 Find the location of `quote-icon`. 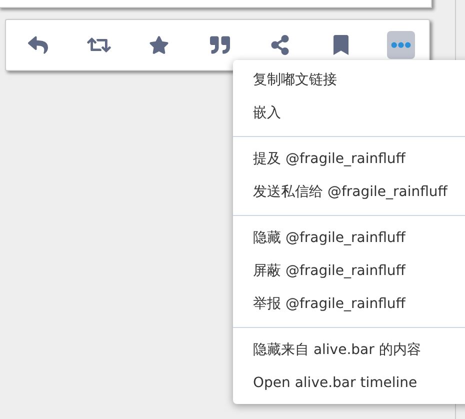

quote-icon is located at coordinates (220, 45).